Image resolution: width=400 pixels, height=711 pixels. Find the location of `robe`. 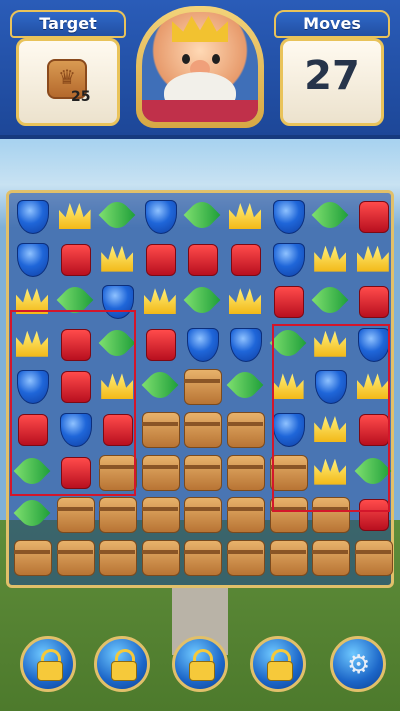

robe is located at coordinates (200, 111).